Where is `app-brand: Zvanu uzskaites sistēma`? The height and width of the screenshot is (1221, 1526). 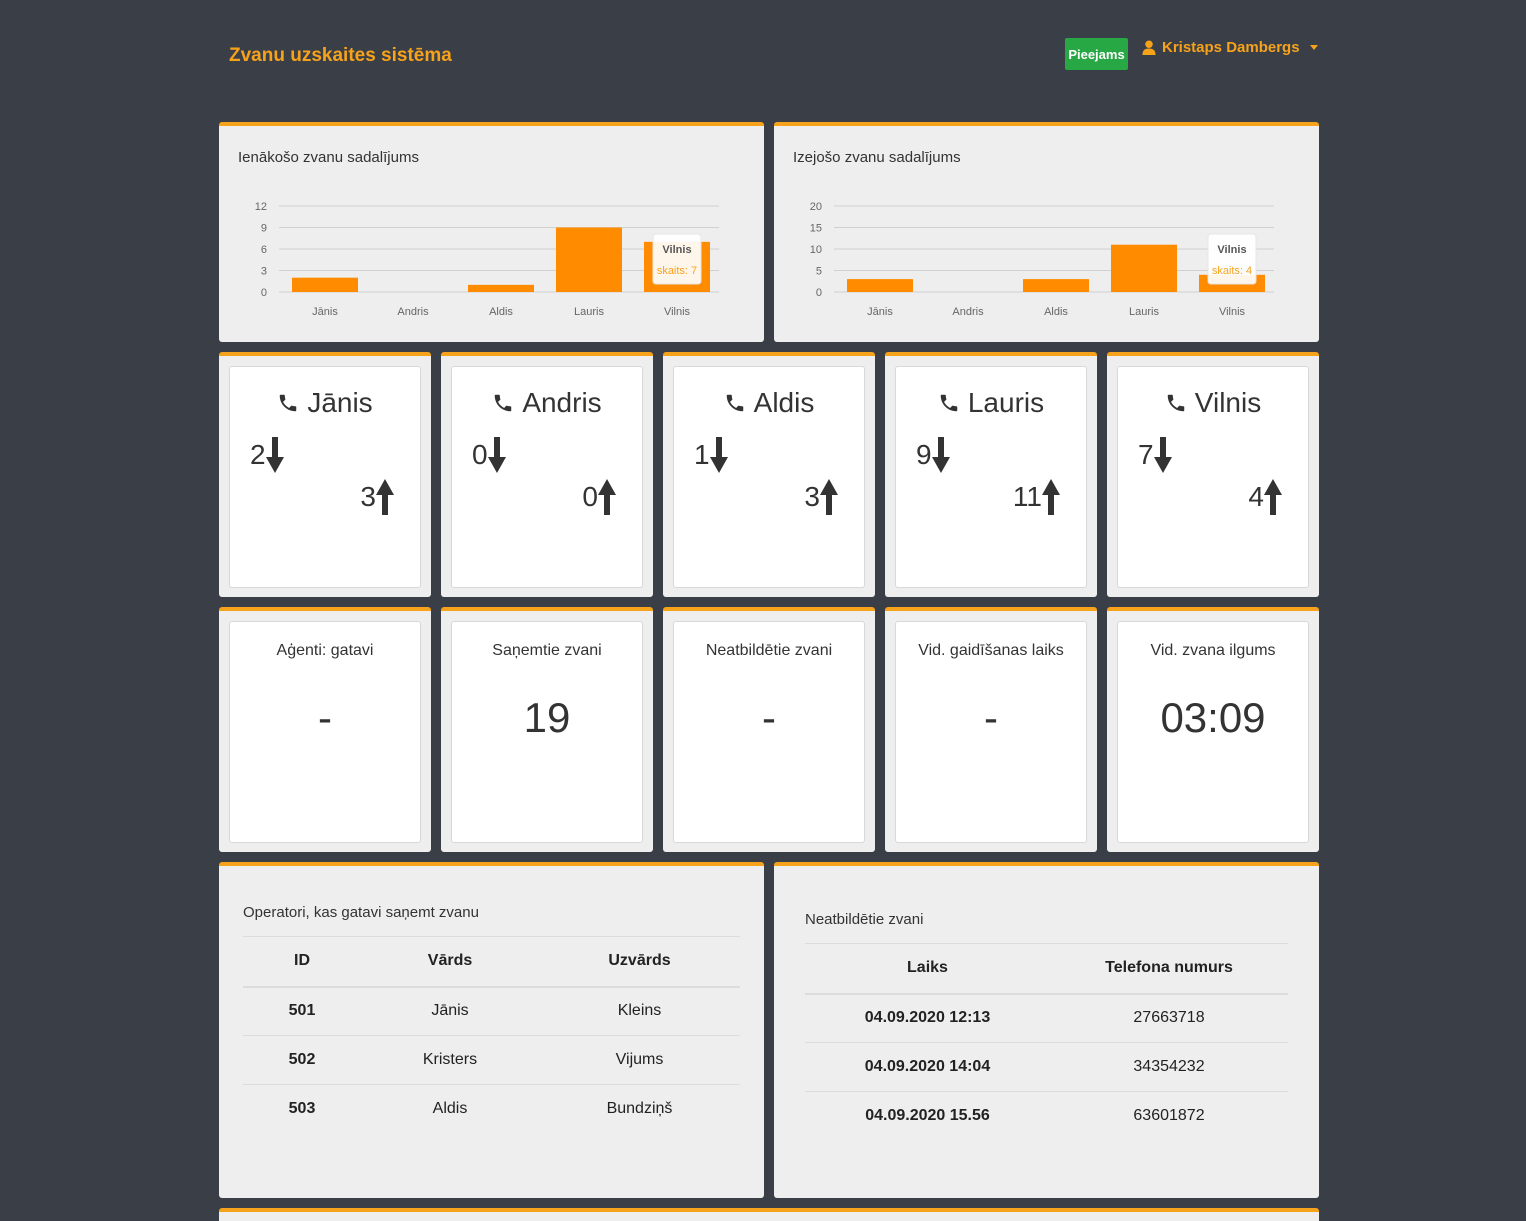 app-brand: Zvanu uzskaites sistēma is located at coordinates (340, 56).